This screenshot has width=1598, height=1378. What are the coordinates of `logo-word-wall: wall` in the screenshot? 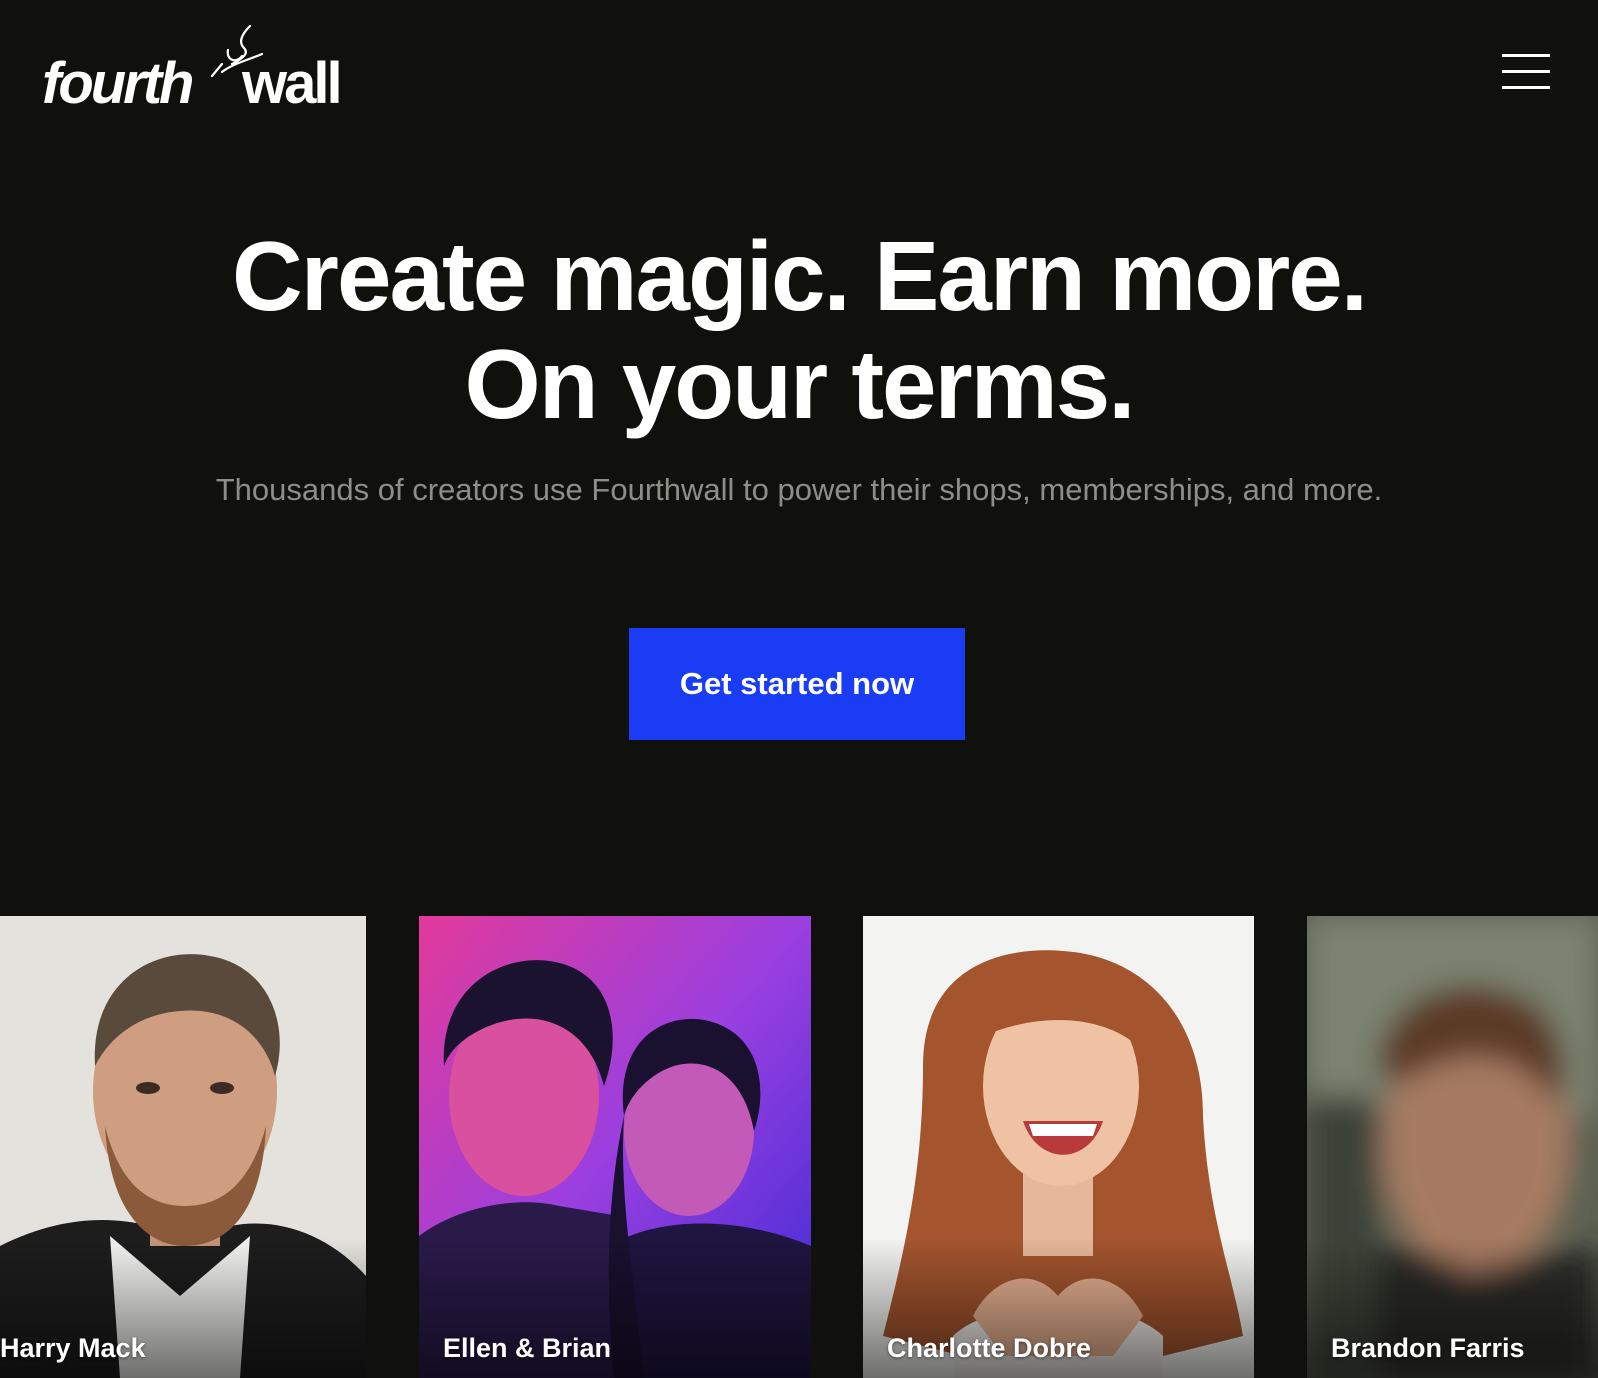 It's located at (292, 83).